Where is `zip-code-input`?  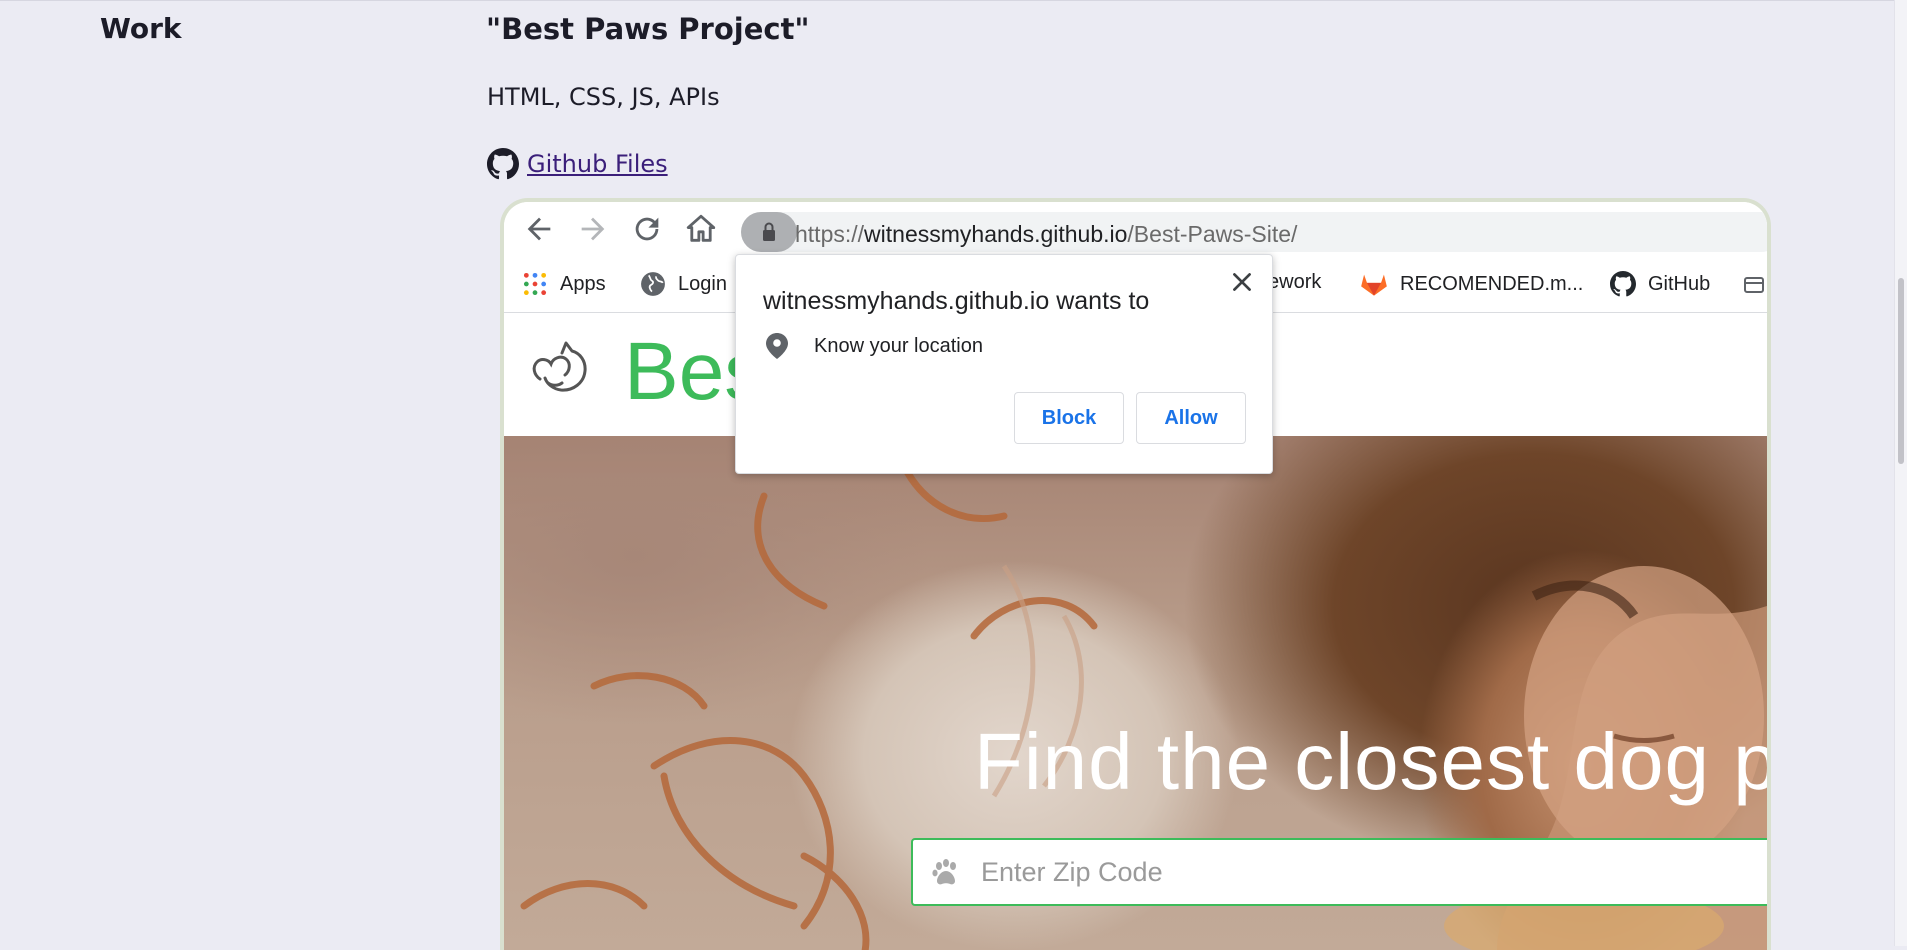
zip-code-input is located at coordinates (1373, 872).